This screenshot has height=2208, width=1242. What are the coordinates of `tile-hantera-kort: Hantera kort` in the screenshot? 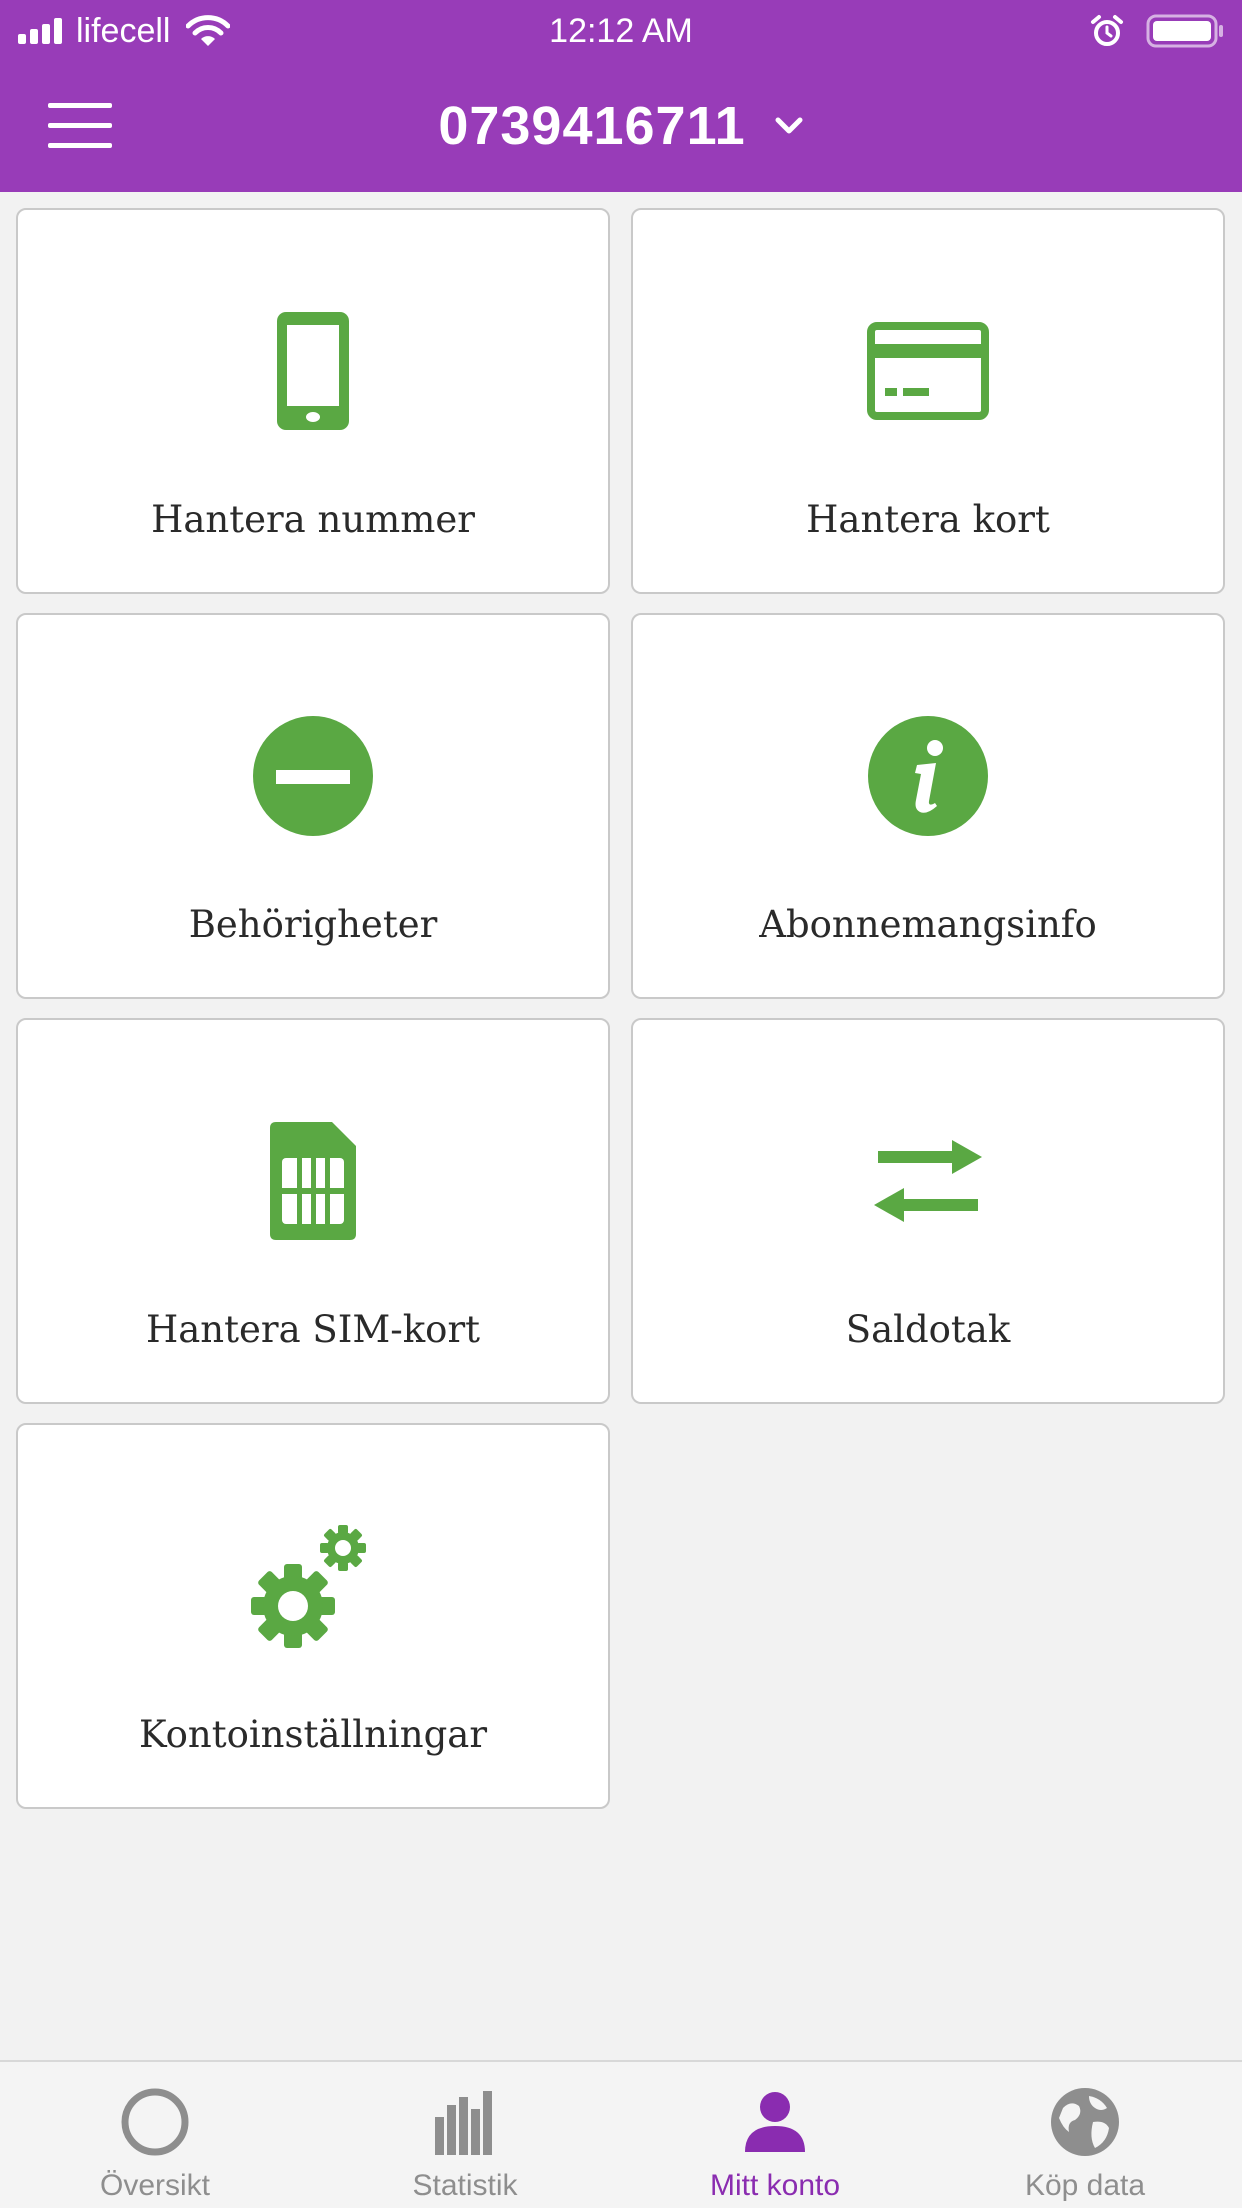 It's located at (928, 401).